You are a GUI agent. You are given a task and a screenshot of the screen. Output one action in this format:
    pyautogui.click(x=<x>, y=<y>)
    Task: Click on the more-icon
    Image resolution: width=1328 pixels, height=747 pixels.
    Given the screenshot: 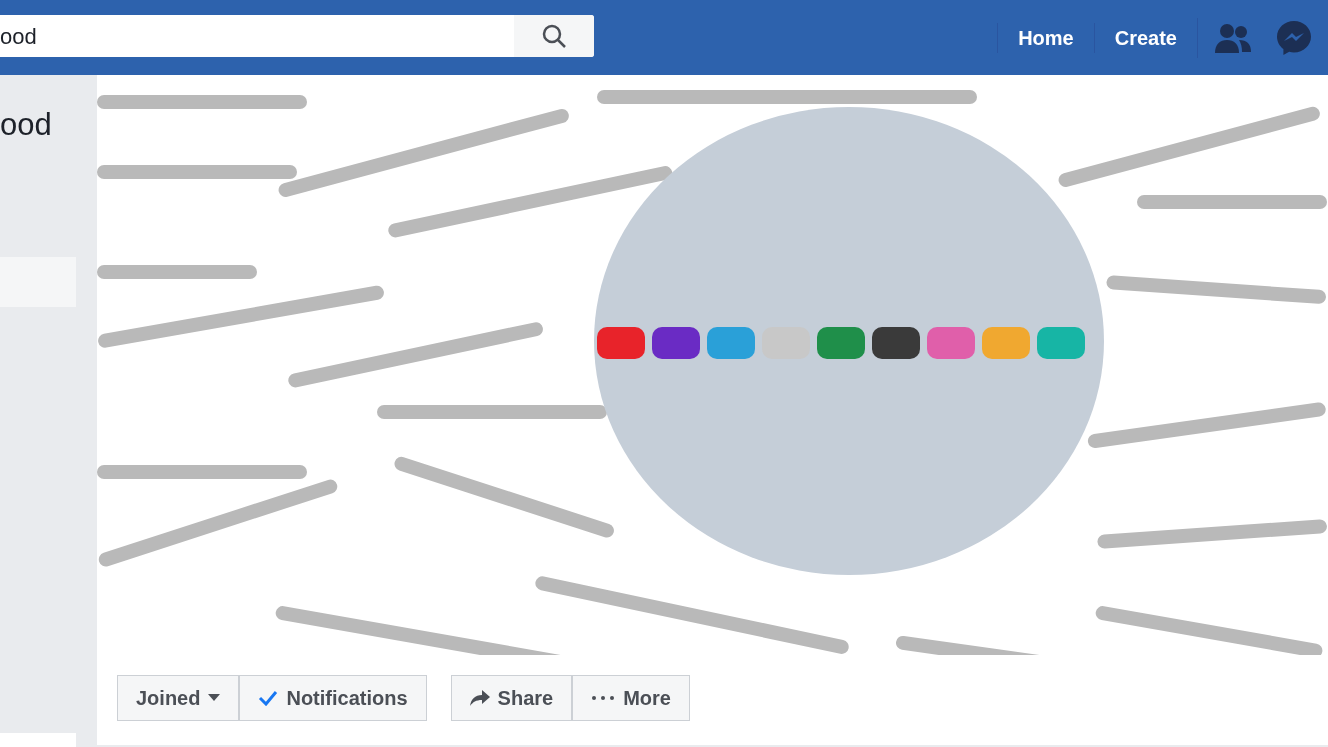 What is the action you would take?
    pyautogui.click(x=603, y=698)
    